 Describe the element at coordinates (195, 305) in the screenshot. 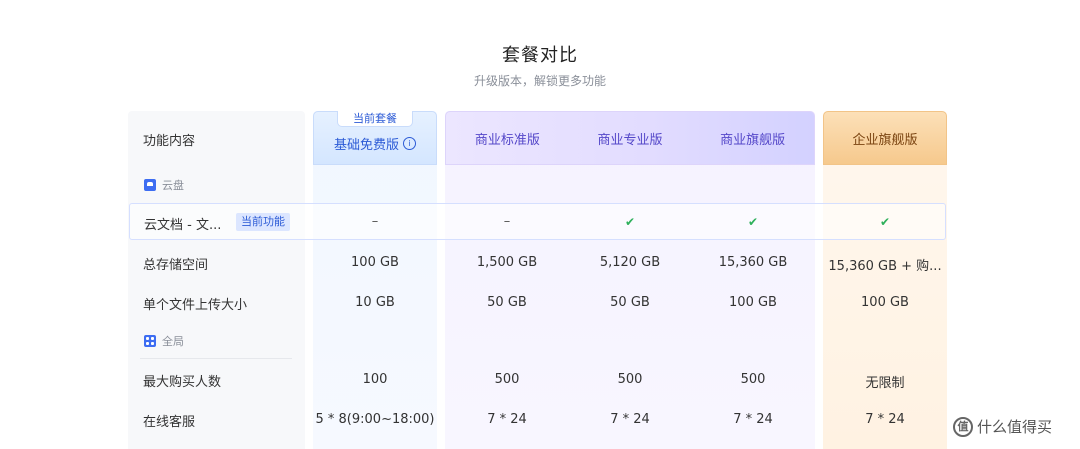

I see `row-label-file-upload-size: 单个文件上传大小` at that location.